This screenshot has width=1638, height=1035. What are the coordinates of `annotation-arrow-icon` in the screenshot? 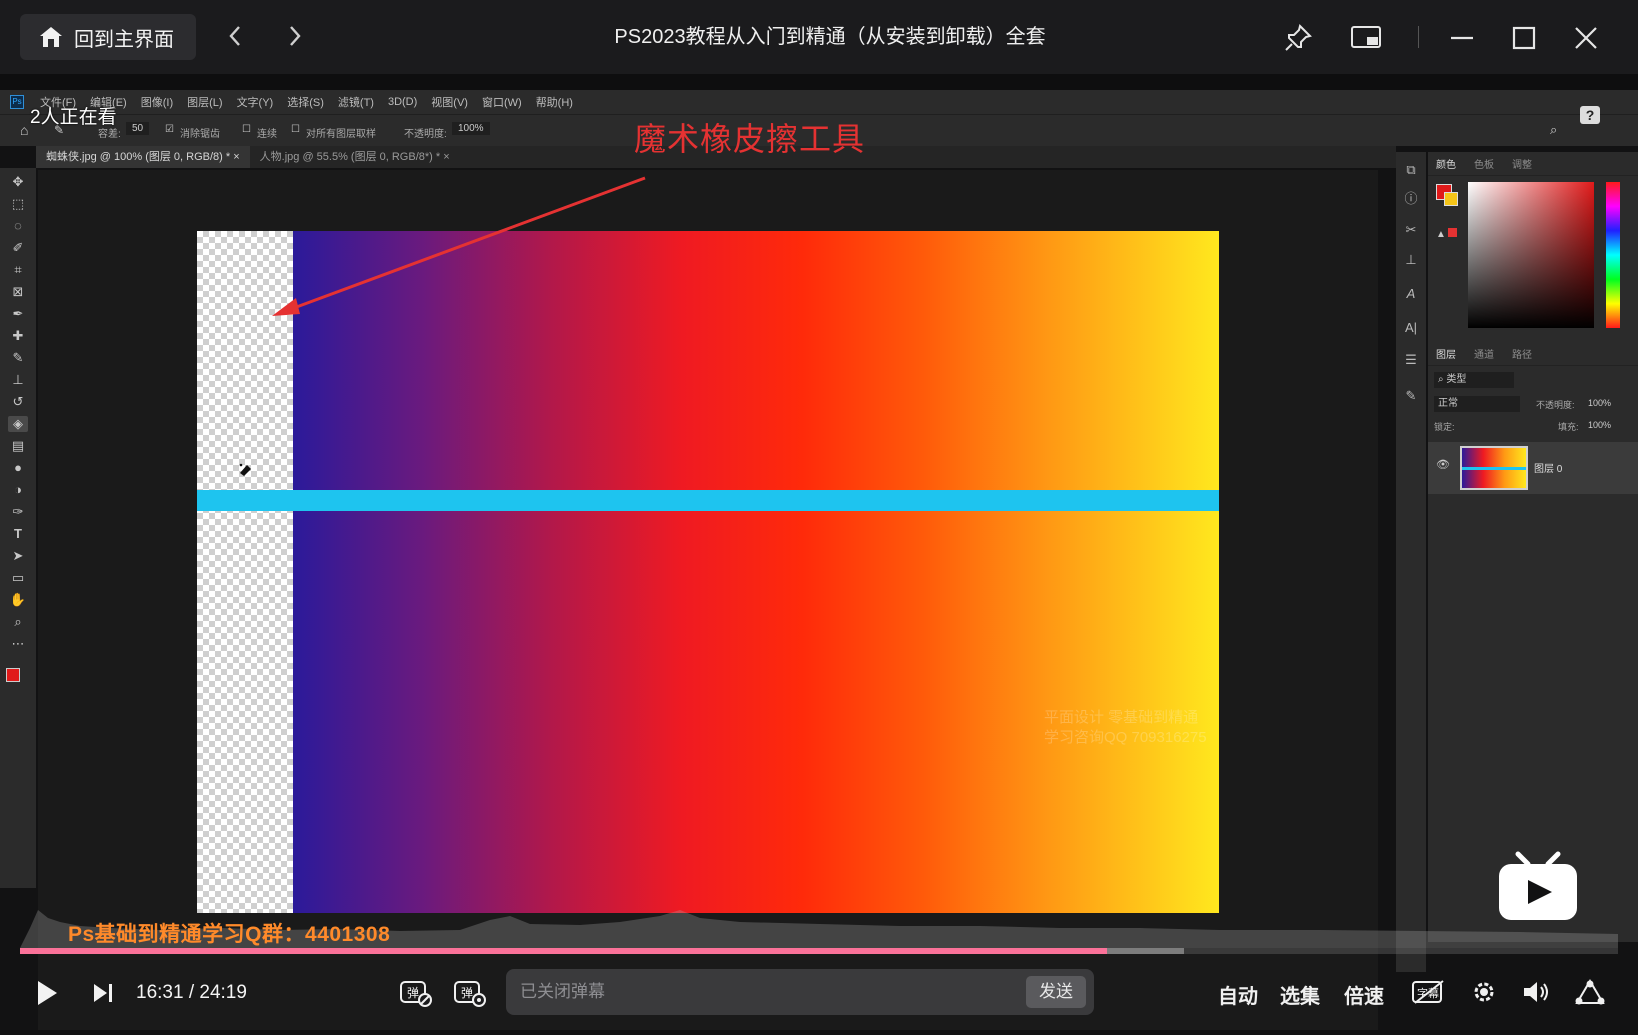 It's located at (459, 246).